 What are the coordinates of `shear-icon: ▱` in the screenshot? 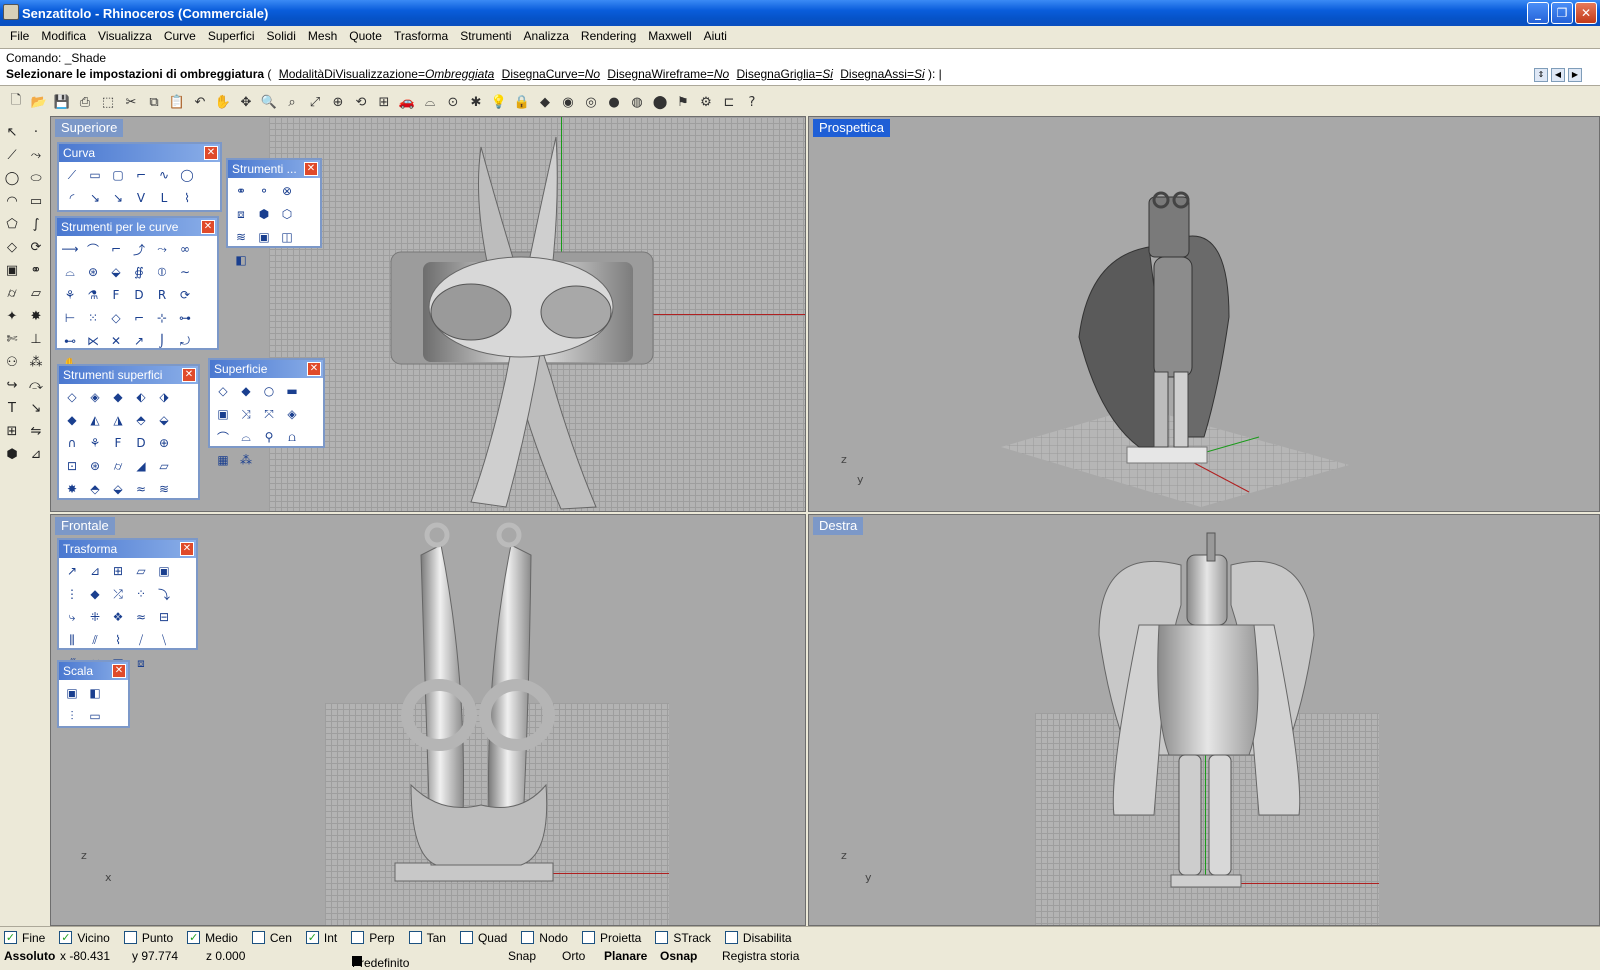 It's located at (141, 571).